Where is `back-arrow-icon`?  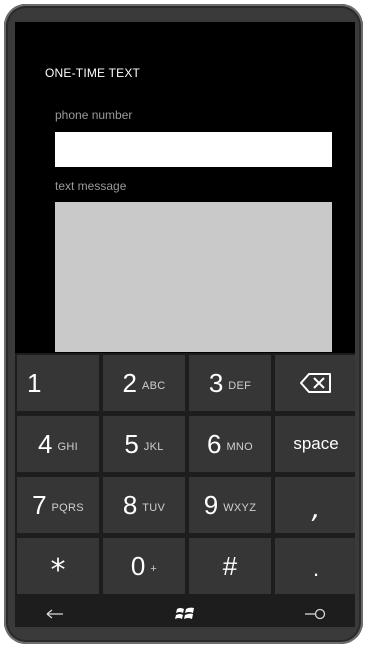
back-arrow-icon is located at coordinates (54, 614).